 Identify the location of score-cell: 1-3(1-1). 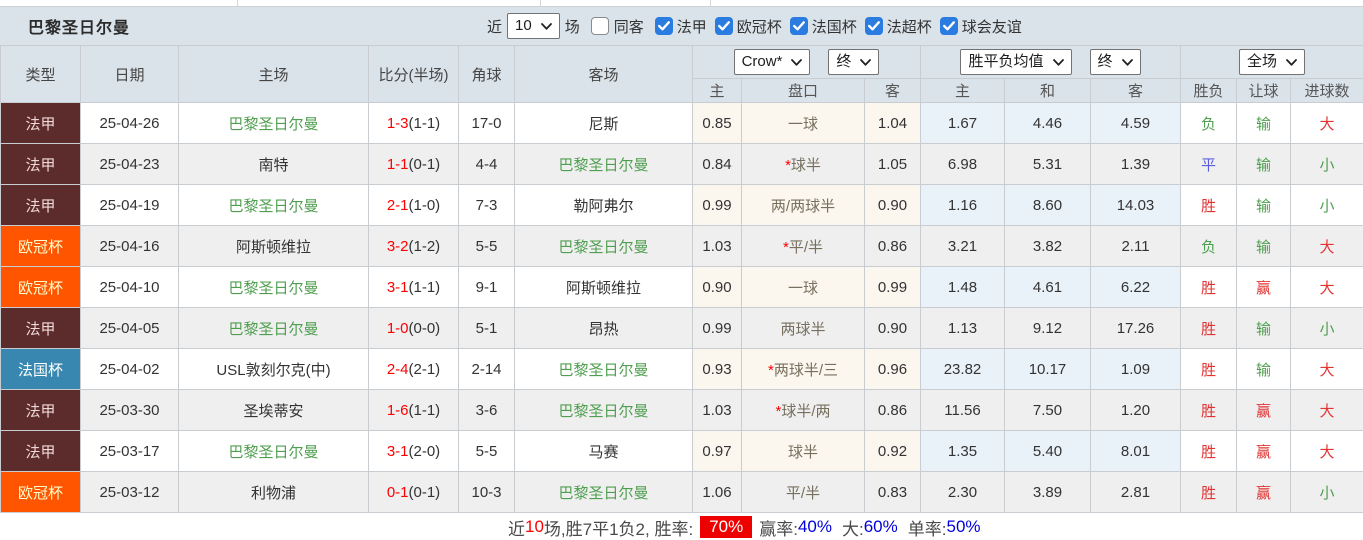
(413, 123).